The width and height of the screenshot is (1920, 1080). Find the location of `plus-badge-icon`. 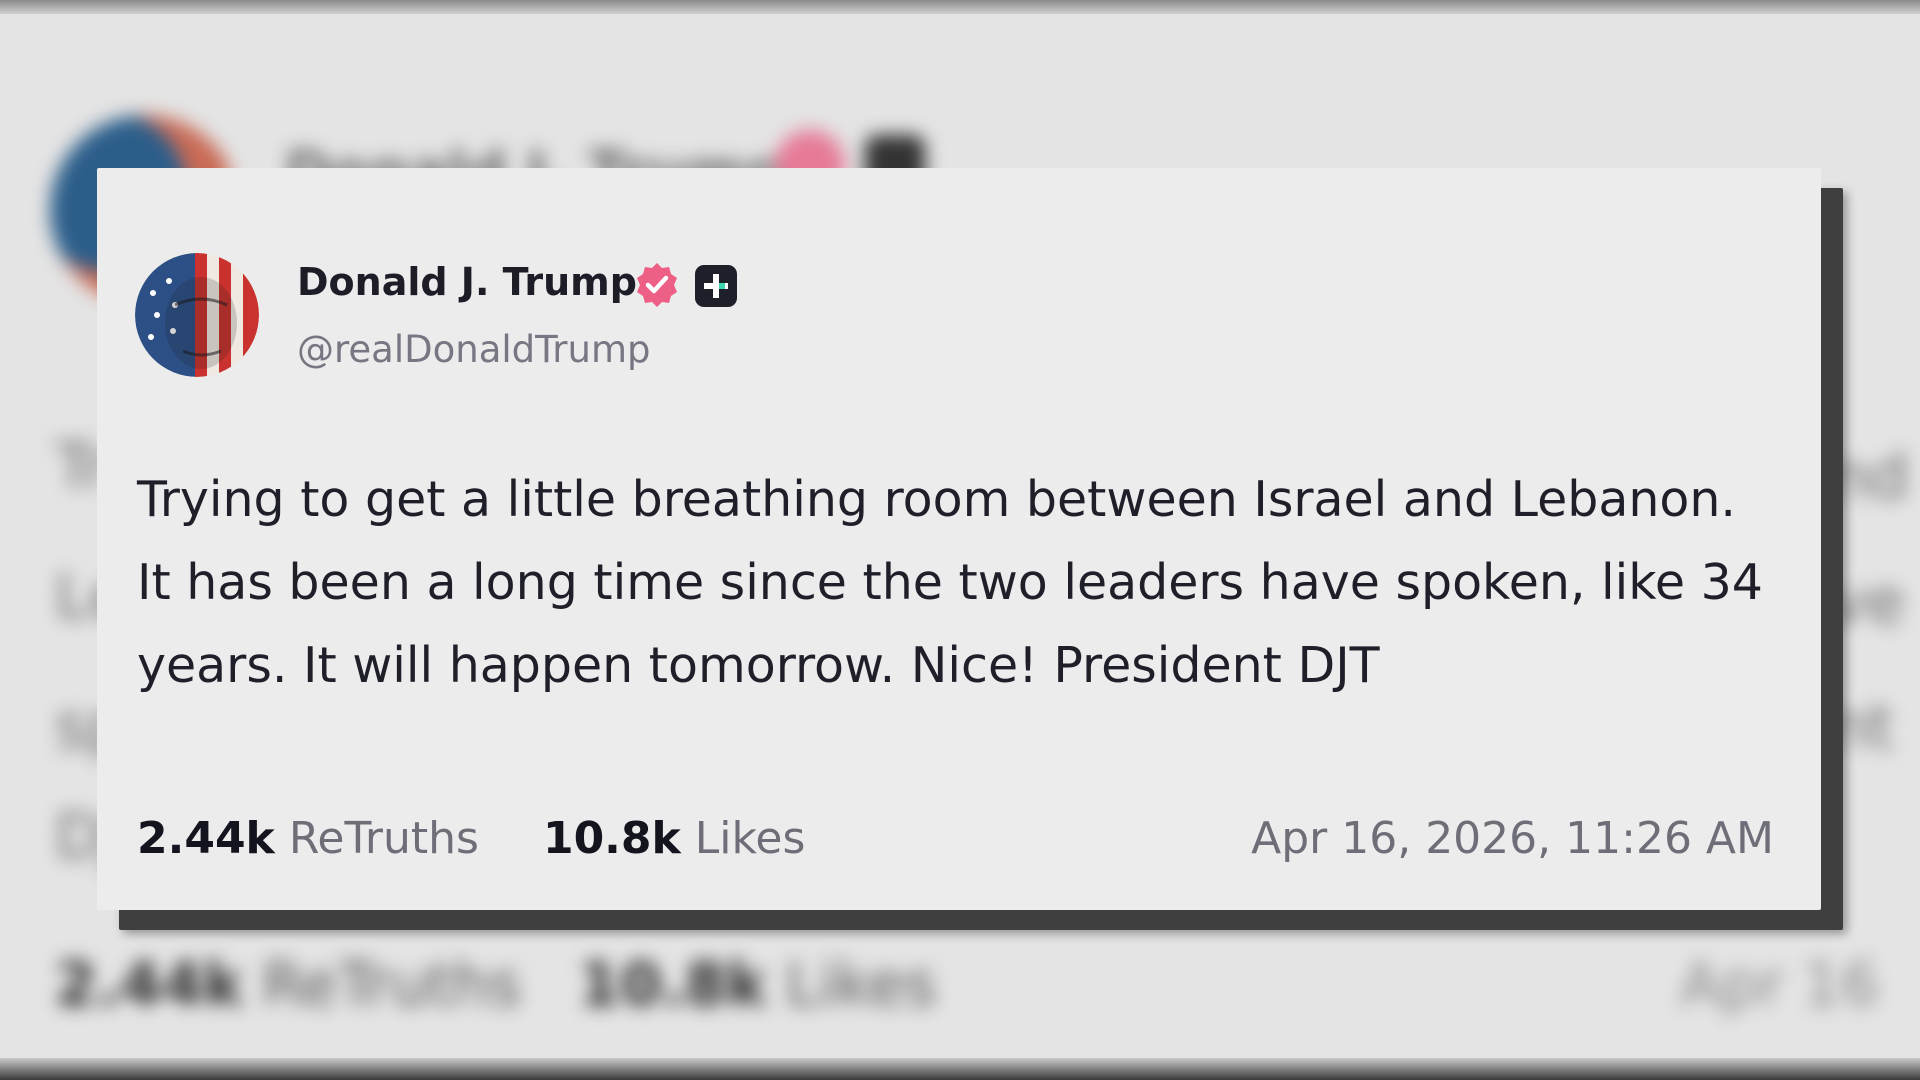

plus-badge-icon is located at coordinates (716, 286).